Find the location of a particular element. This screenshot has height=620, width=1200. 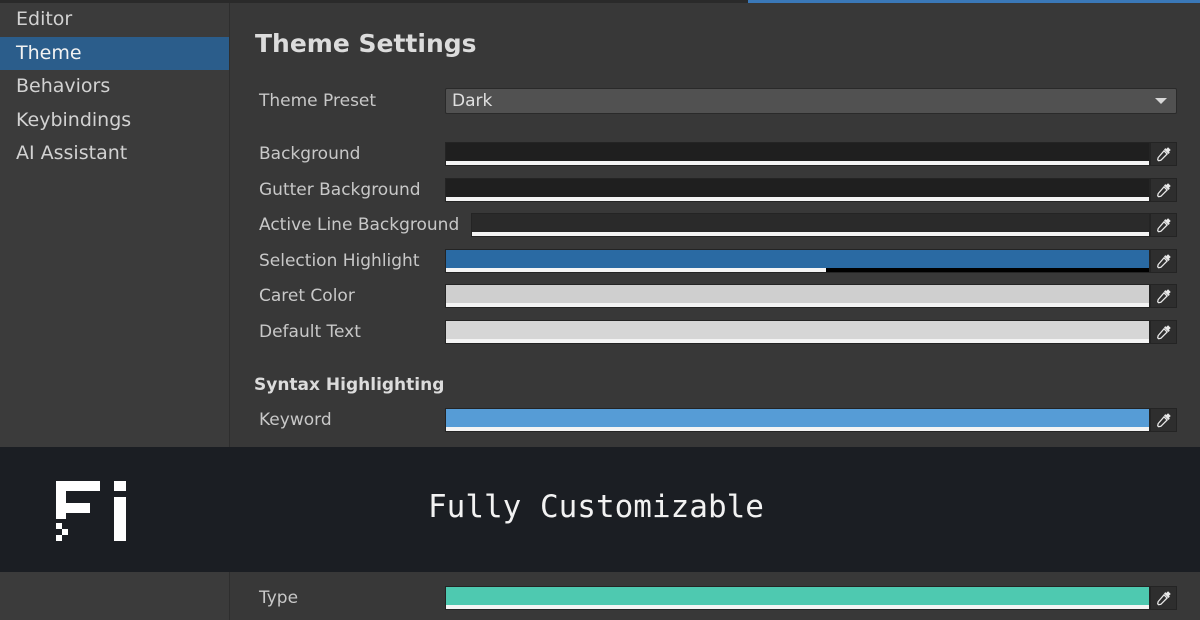

sidebar-item-ai-assistant: AI Assistant is located at coordinates (114, 154).